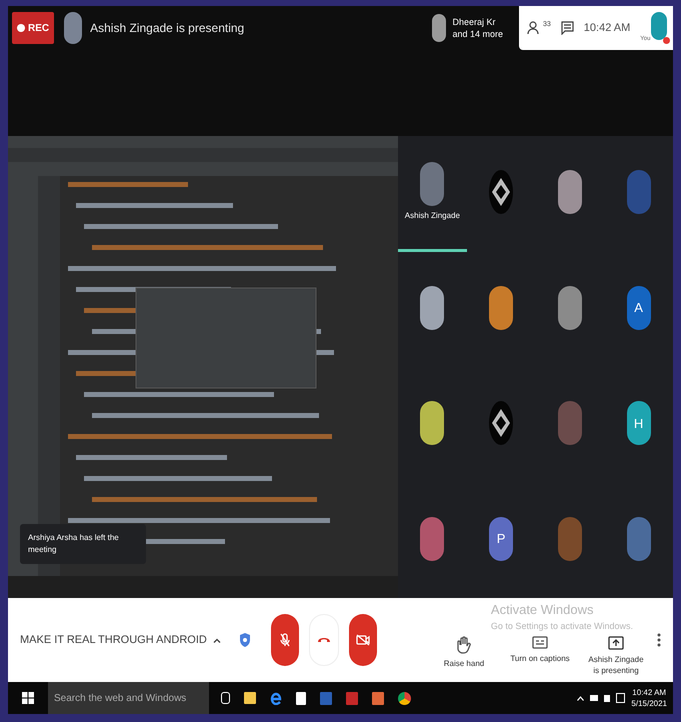 Image resolution: width=681 pixels, height=722 pixels. I want to click on rec-badge: REC, so click(33, 28).